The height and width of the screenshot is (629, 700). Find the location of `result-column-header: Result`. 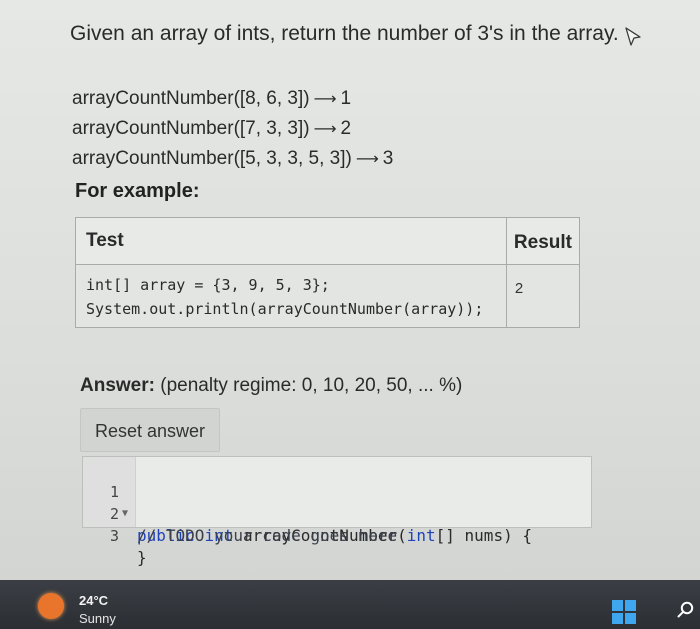

result-column-header: Result is located at coordinates (543, 241).